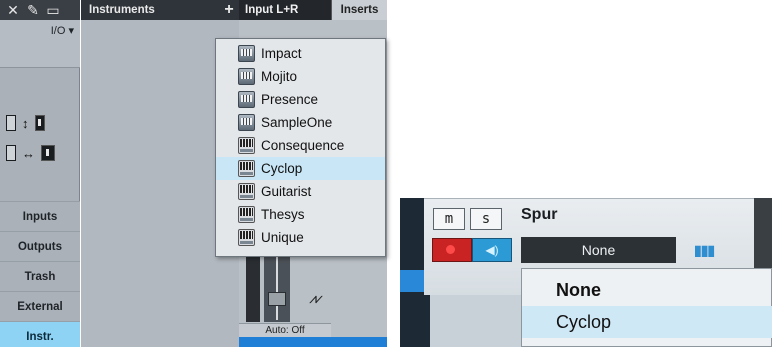 The image size is (772, 352). I want to click on automation-mode: Auto: Off, so click(285, 330).